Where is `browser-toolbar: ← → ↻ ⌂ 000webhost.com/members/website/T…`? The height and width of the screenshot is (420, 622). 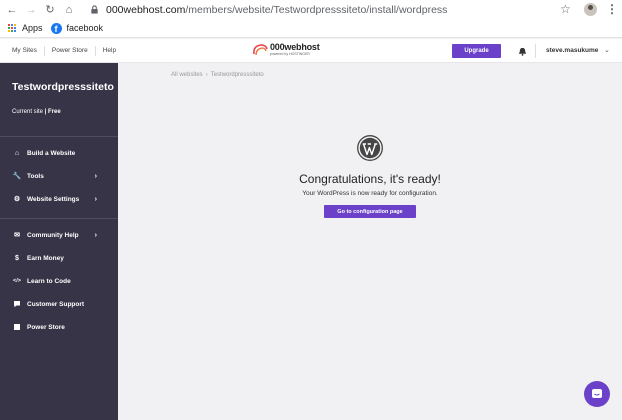 browser-toolbar: ← → ↻ ⌂ 000webhost.com/members/website/T… is located at coordinates (311, 9).